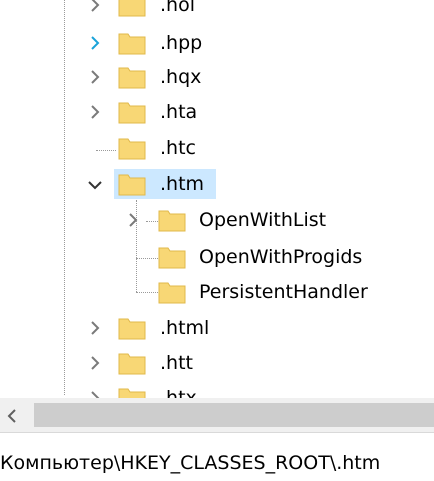  I want to click on tree-item-label: .hta, so click(179, 112).